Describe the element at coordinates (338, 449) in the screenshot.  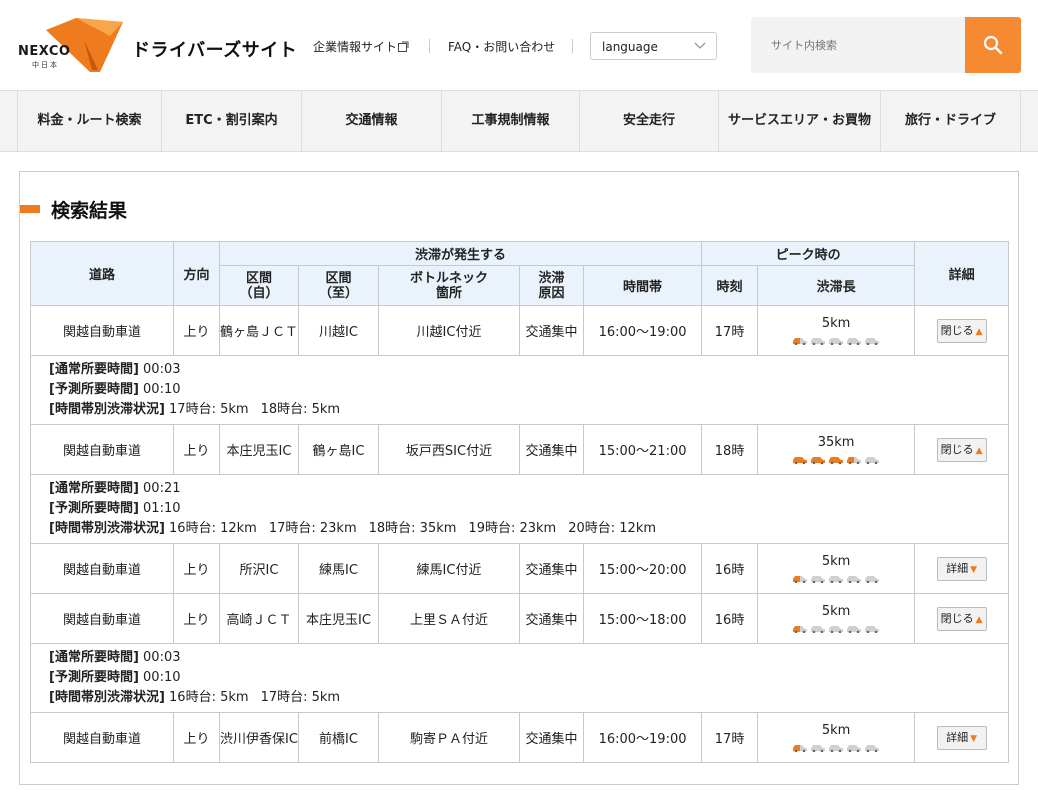
I see `cell-section-to: 鶴ヶ島IC` at that location.